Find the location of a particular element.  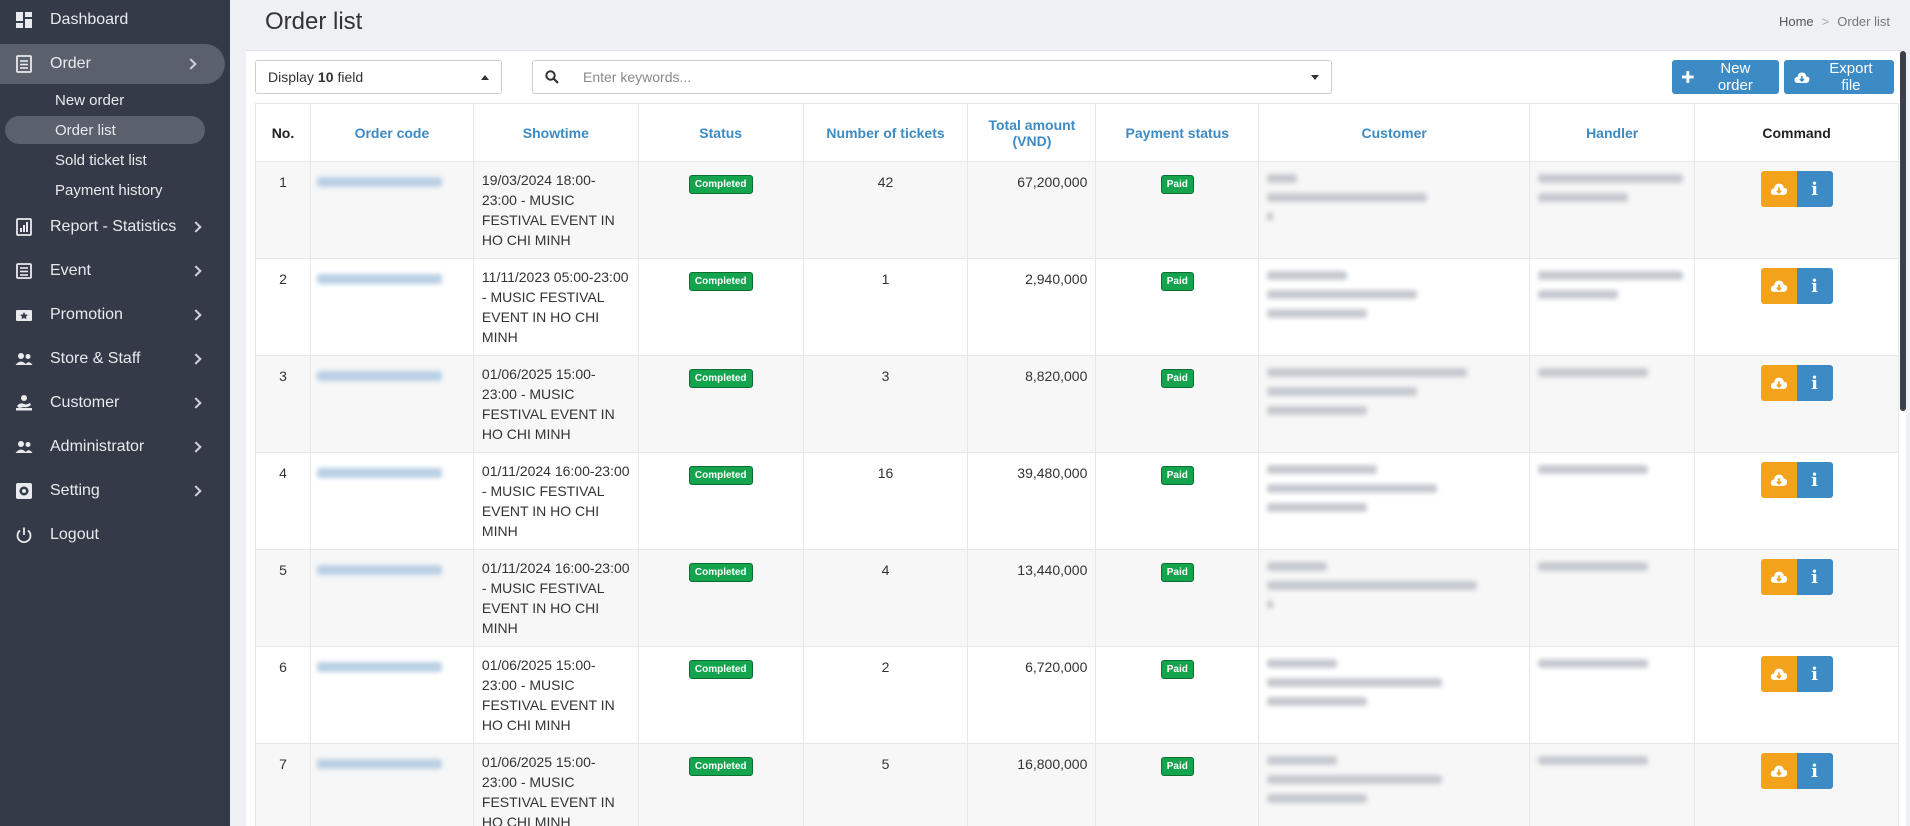

scrollbar-thumb is located at coordinates (1903, 231).